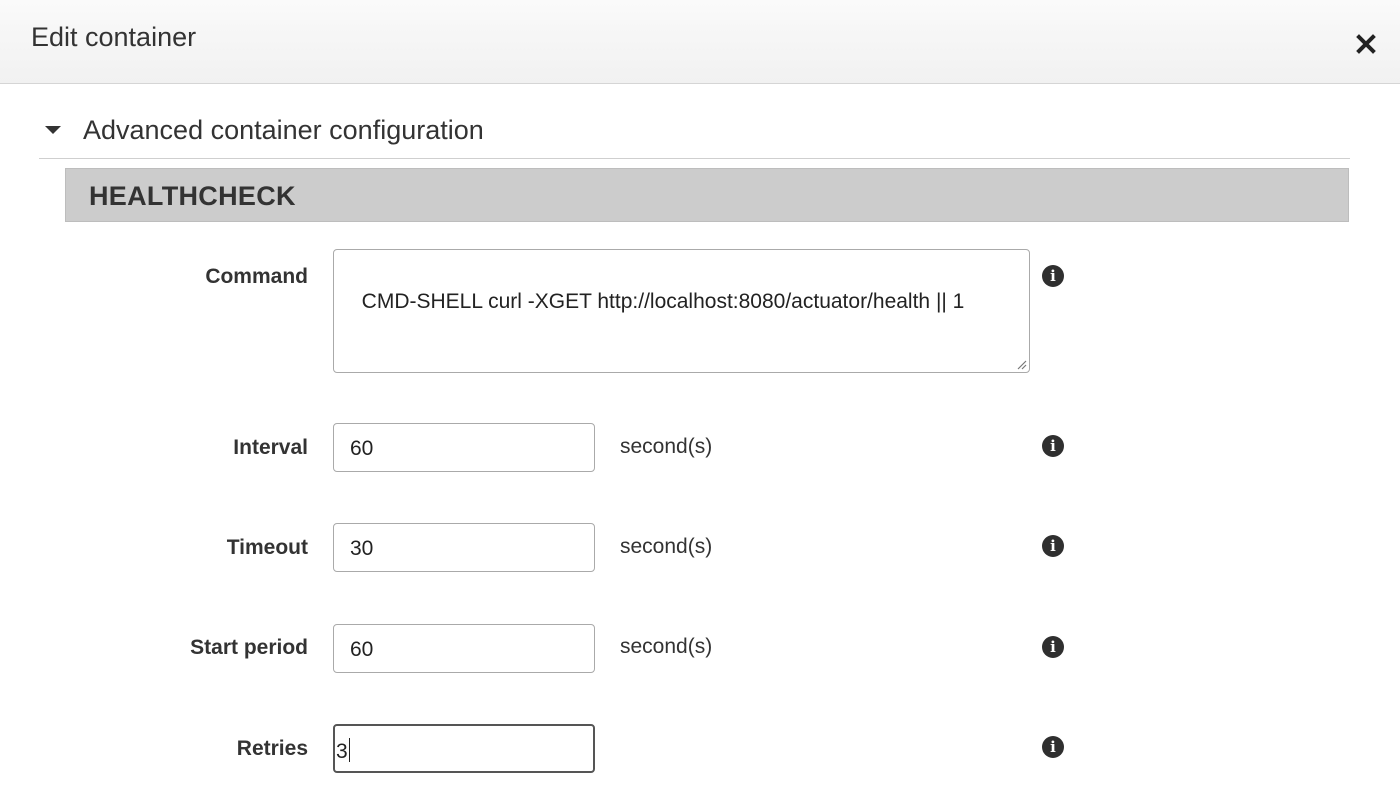 The width and height of the screenshot is (1400, 793). I want to click on command-label: Command, so click(256, 276).